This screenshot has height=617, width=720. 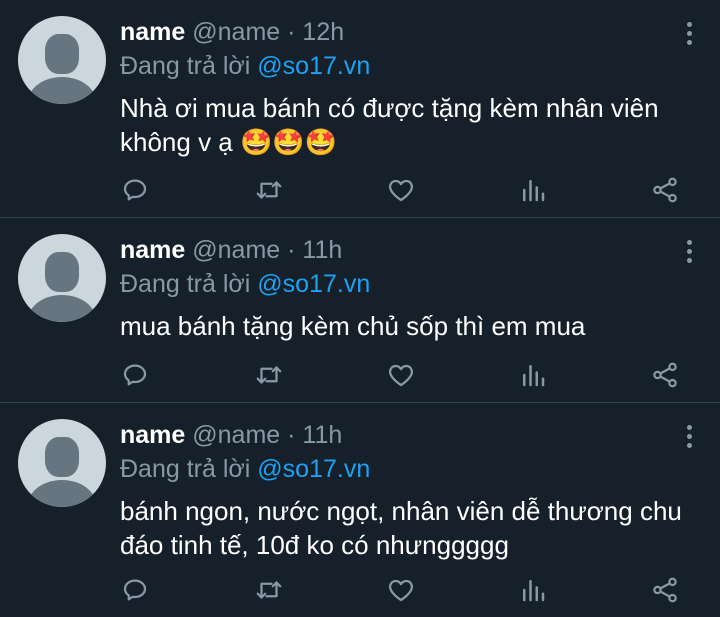 I want to click on tweet-header: name @name · 12h, so click(x=232, y=32).